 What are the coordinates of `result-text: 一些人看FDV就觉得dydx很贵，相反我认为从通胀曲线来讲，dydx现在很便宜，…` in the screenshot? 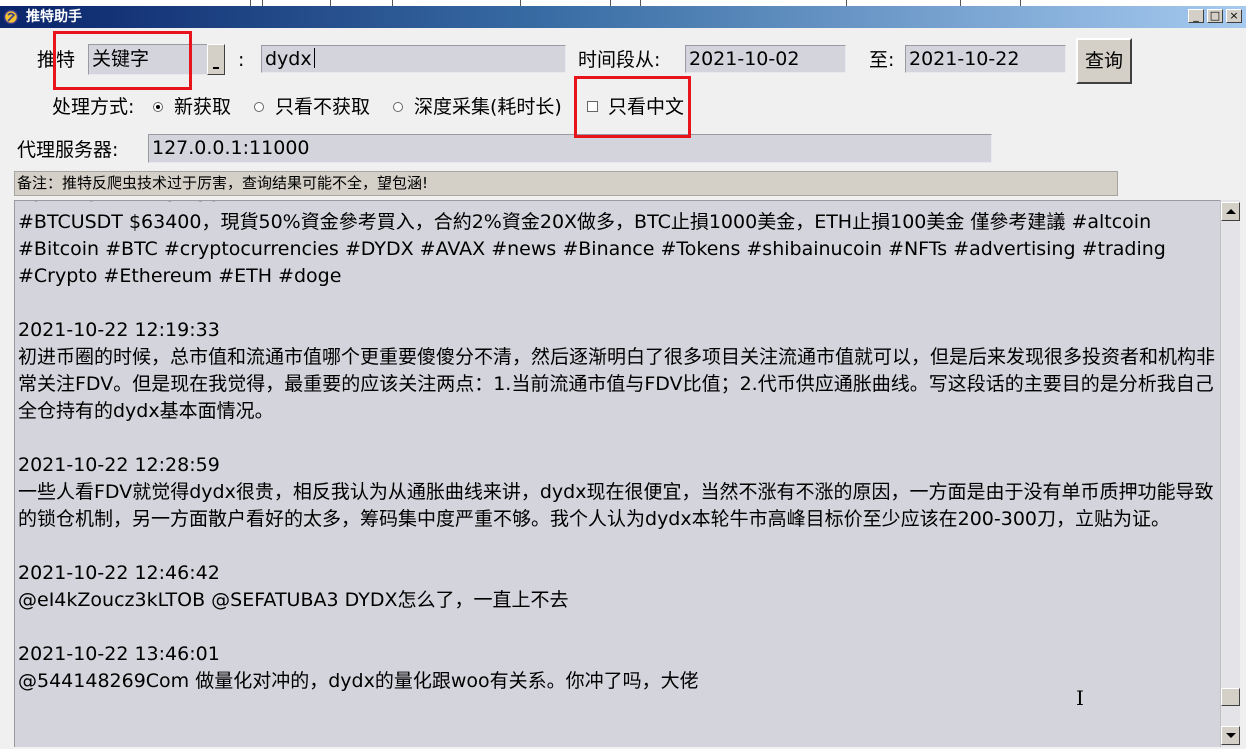 It's located at (616, 505).